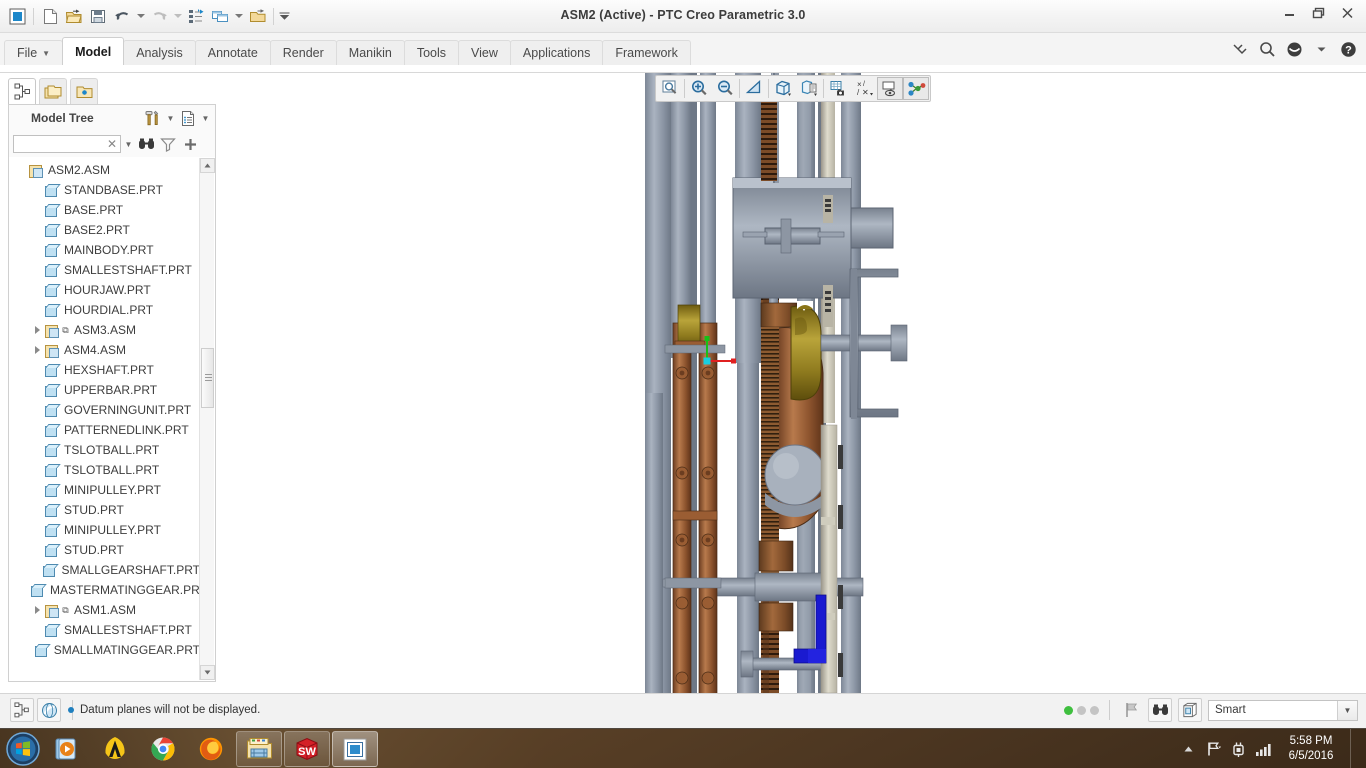 The width and height of the screenshot is (1366, 768). Describe the element at coordinates (207, 672) in the screenshot. I see `scroll-down-button` at that location.